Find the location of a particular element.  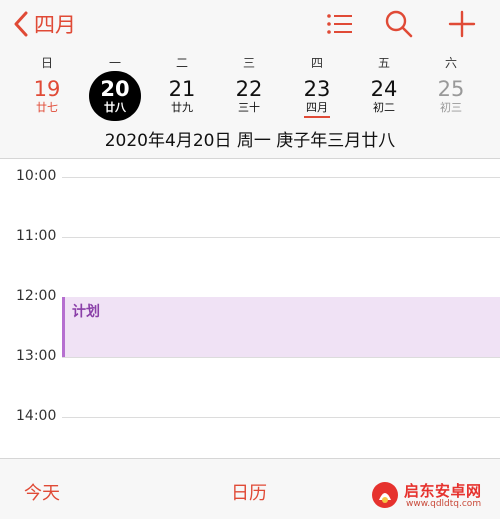

list-view-button is located at coordinates (339, 24).